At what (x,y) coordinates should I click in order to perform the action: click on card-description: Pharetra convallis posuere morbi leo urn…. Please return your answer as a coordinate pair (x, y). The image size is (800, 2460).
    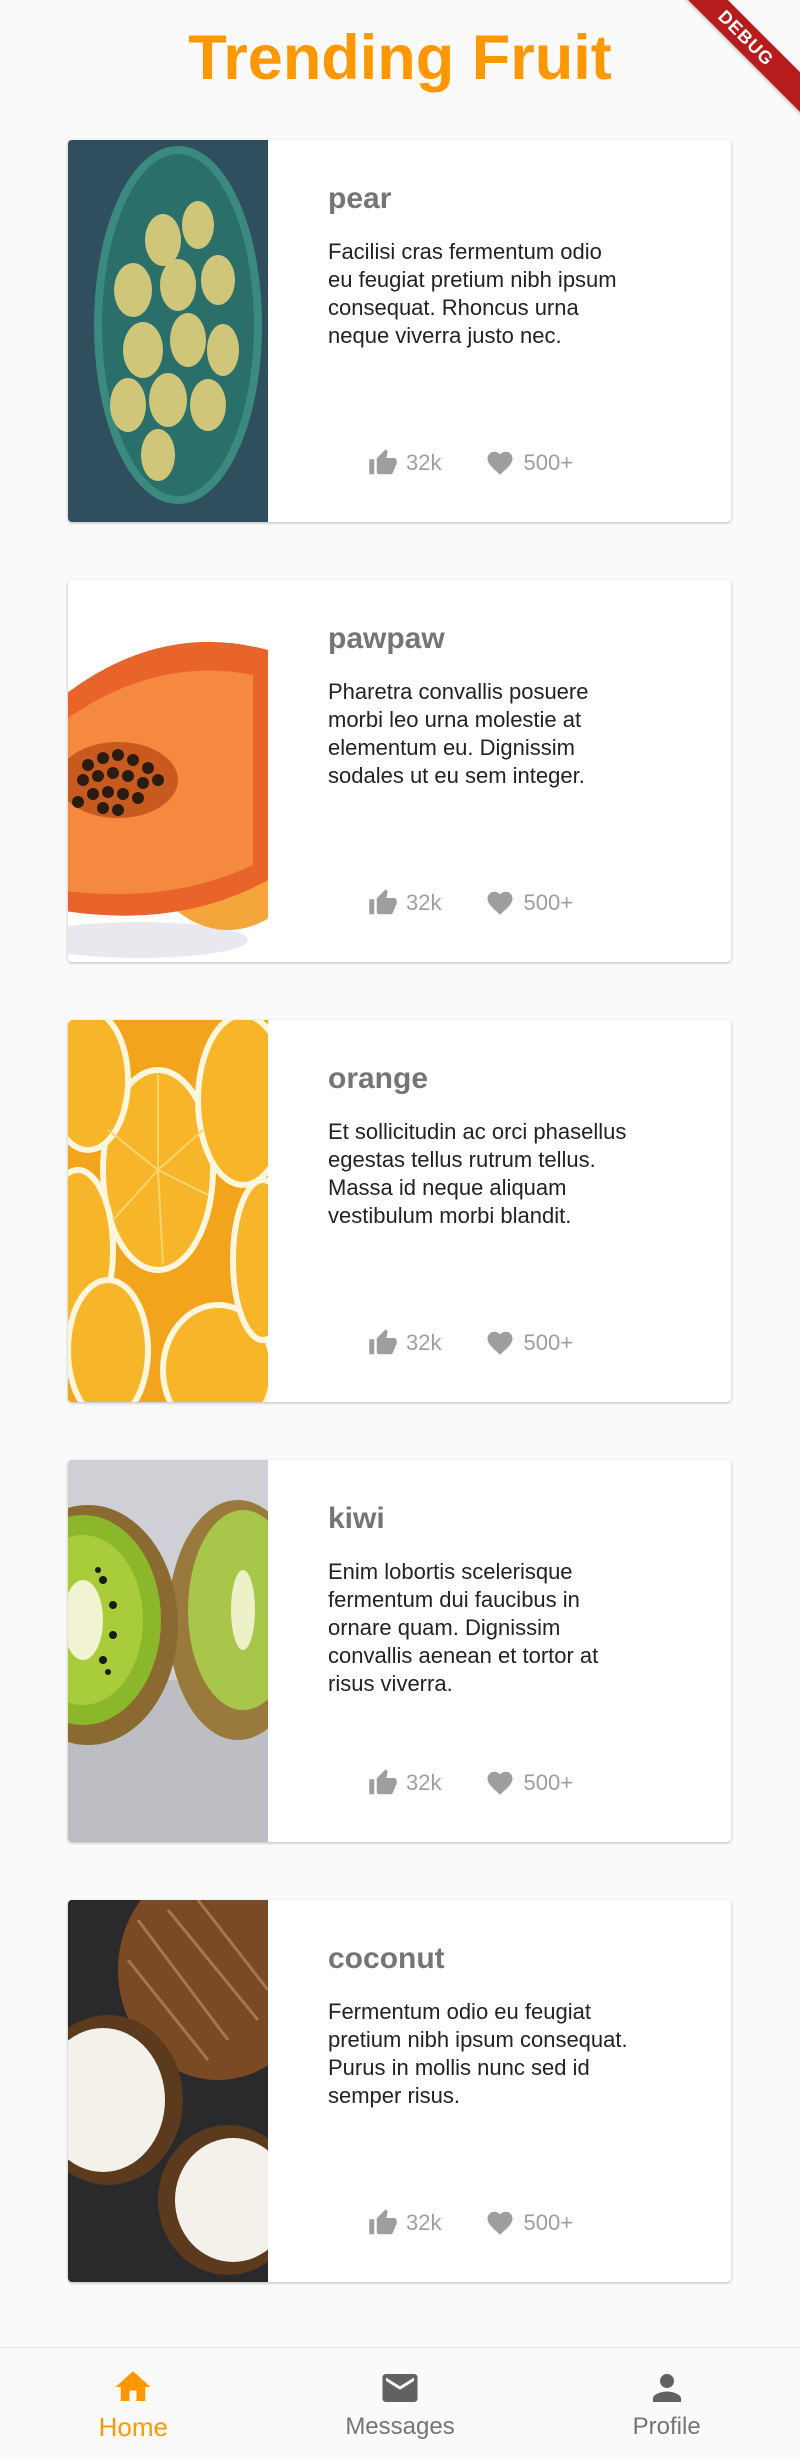
    Looking at the image, I should click on (458, 733).